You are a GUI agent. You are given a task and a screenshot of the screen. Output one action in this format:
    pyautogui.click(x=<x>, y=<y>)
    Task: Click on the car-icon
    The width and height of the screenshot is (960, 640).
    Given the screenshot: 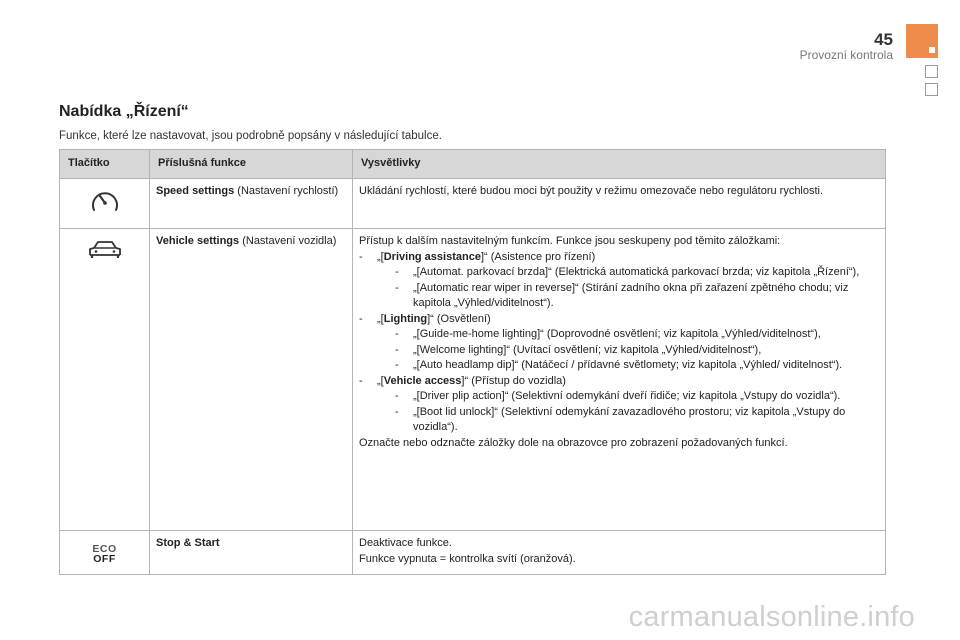 What is the action you would take?
    pyautogui.click(x=105, y=252)
    